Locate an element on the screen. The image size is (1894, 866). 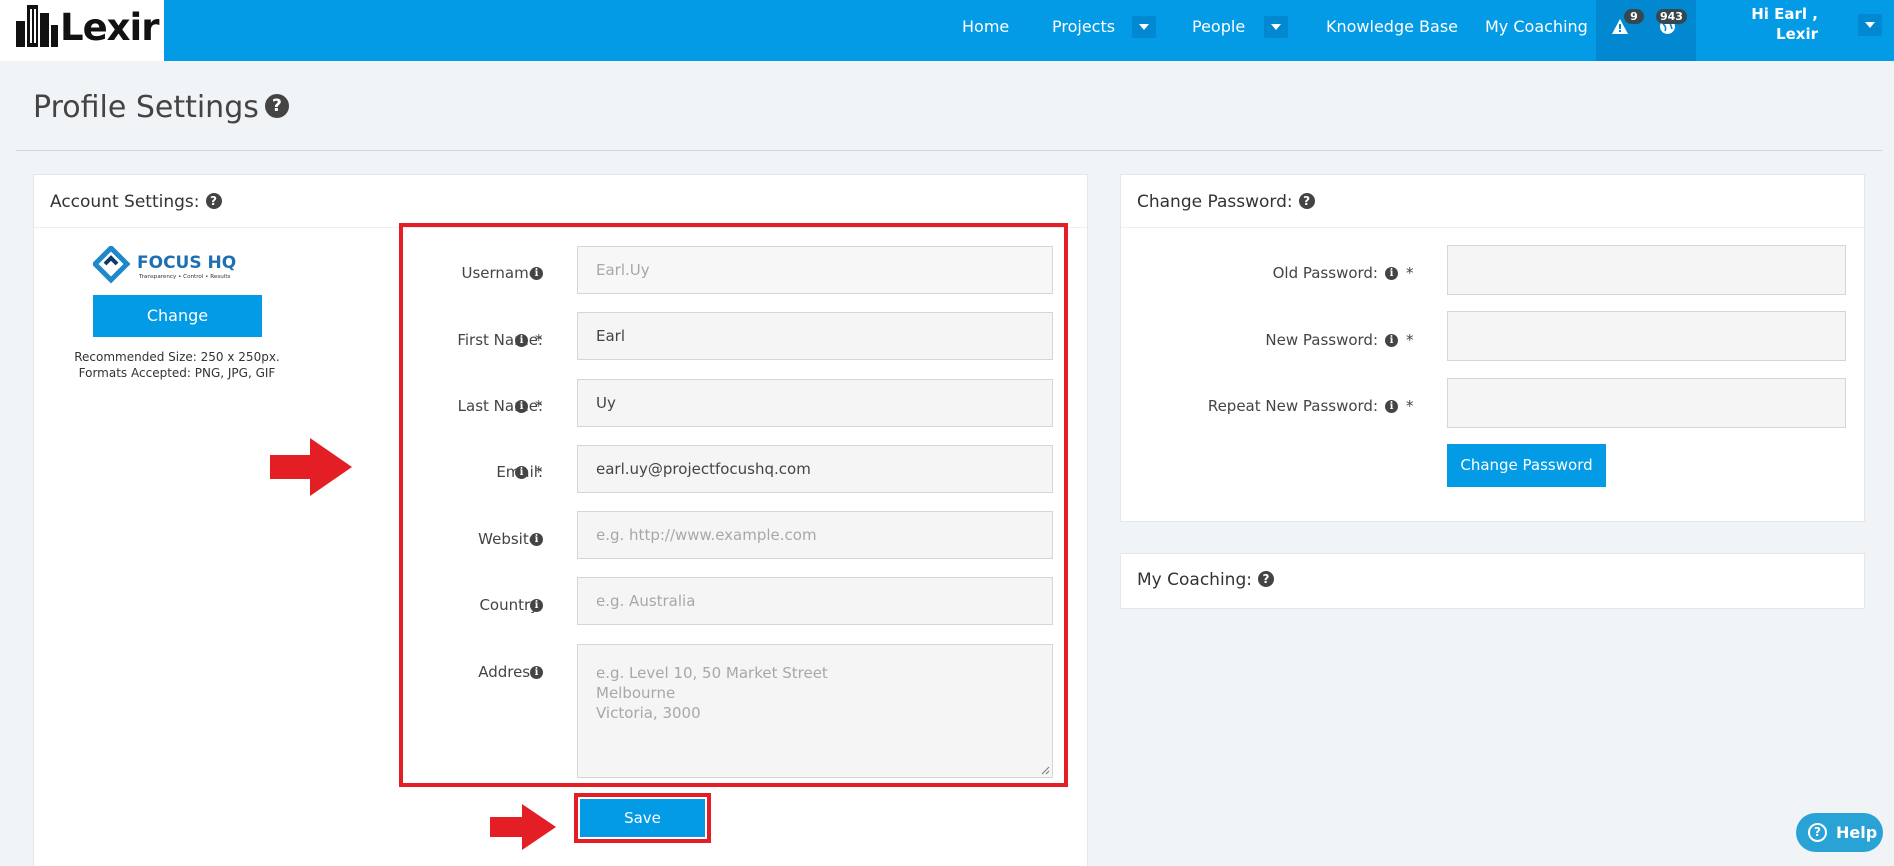
country-field: e.g. Australia is located at coordinates (815, 601).